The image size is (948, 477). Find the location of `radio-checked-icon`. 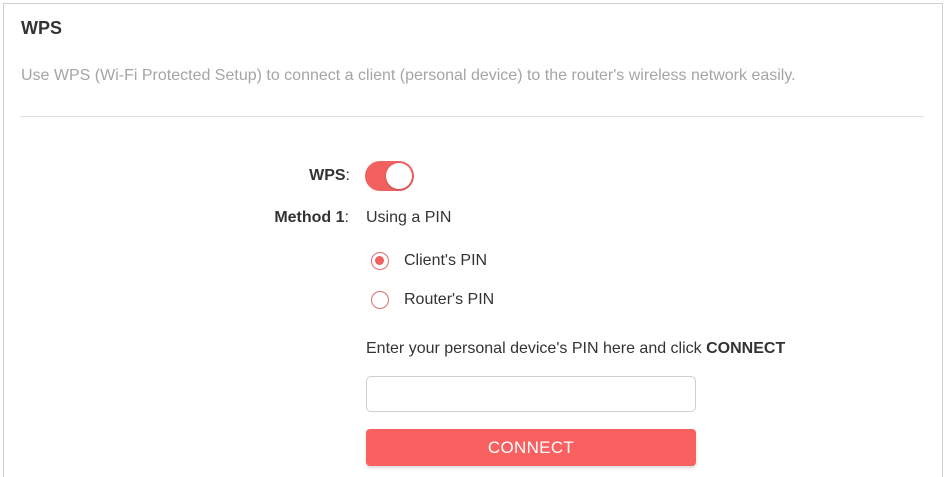

radio-checked-icon is located at coordinates (380, 261).